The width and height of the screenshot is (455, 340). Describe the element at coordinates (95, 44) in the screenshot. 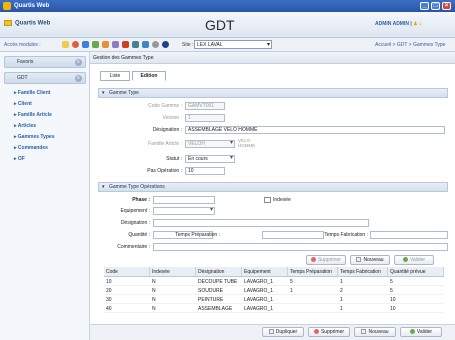

I see `stock-module-icon` at that location.